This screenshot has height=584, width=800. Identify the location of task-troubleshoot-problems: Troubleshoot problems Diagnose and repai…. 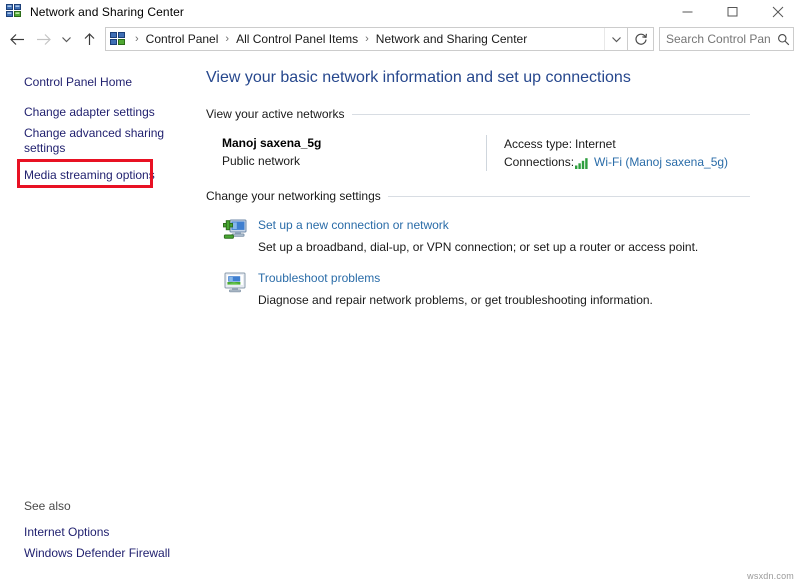
(499, 289).